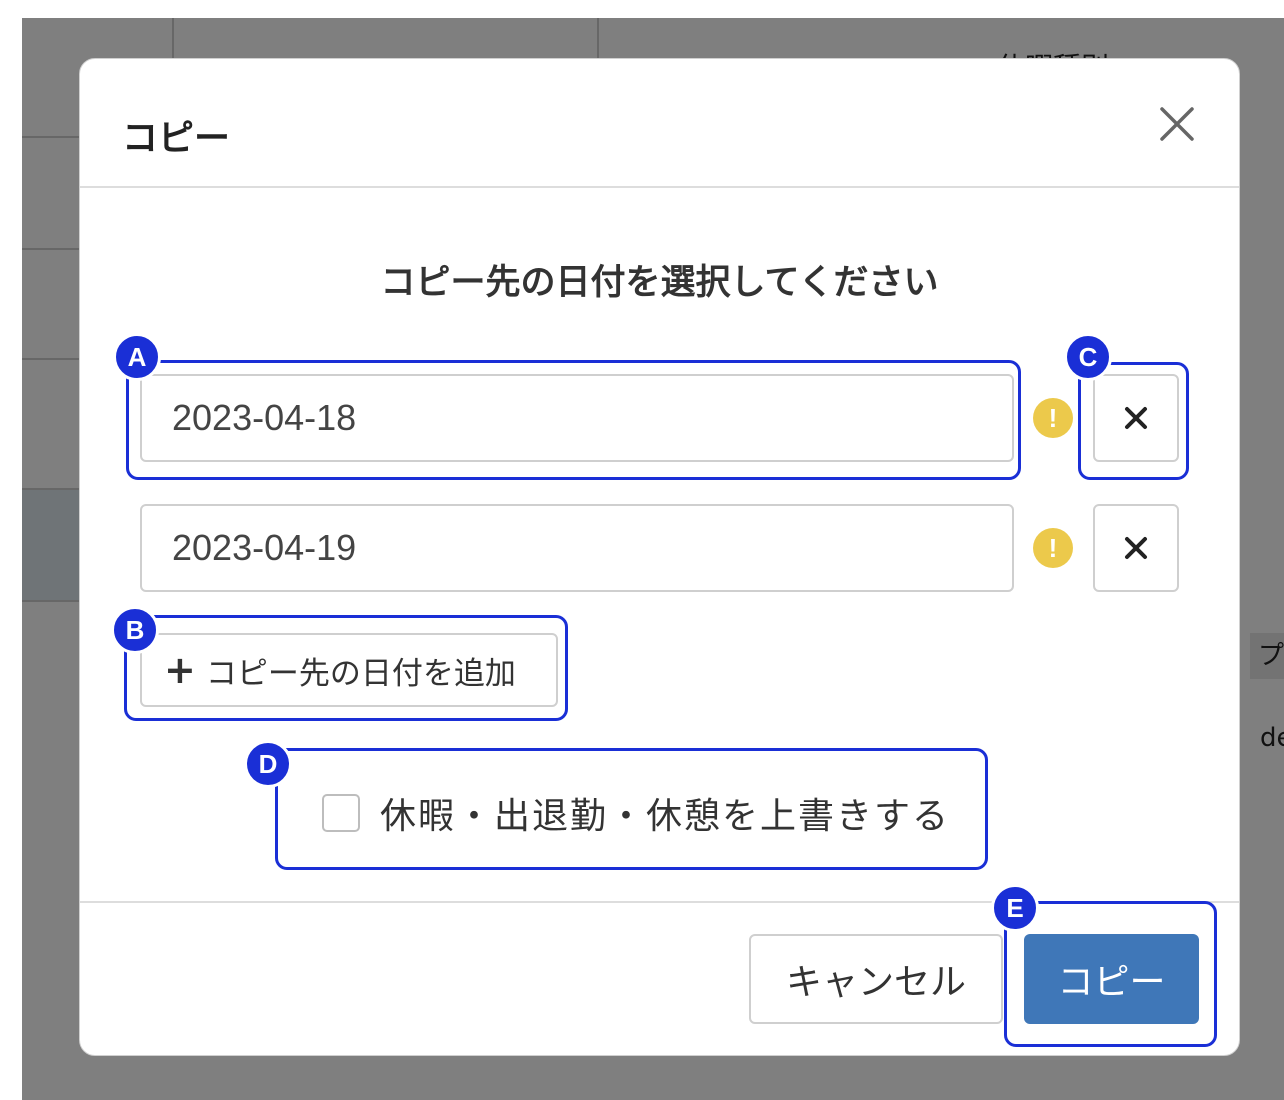 The image size is (1284, 1100). I want to click on callout-box-b, so click(346, 668).